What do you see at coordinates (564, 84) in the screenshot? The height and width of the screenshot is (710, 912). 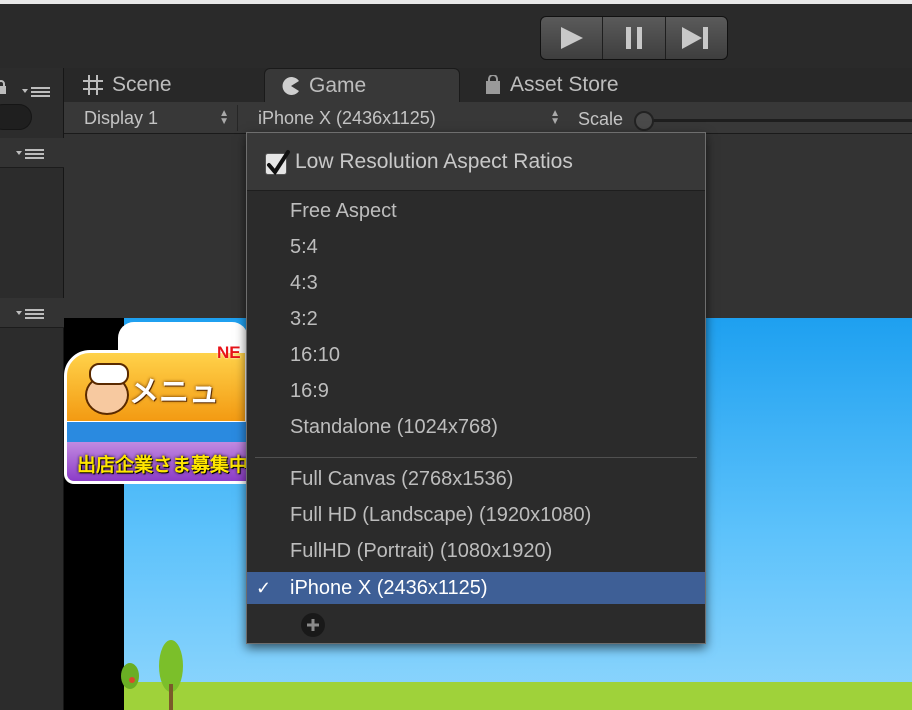 I see `tab-asset-store-label: Asset Store` at bounding box center [564, 84].